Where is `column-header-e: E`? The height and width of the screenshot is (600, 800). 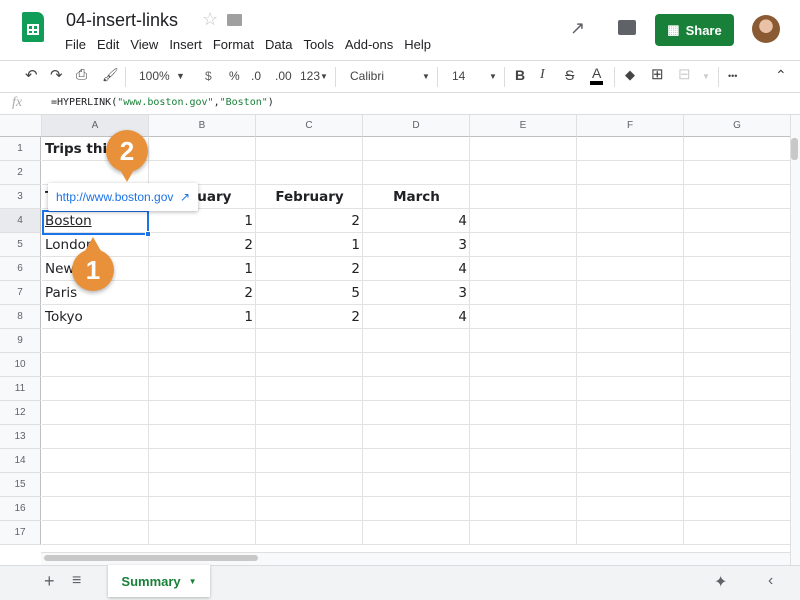 column-header-e: E is located at coordinates (523, 126).